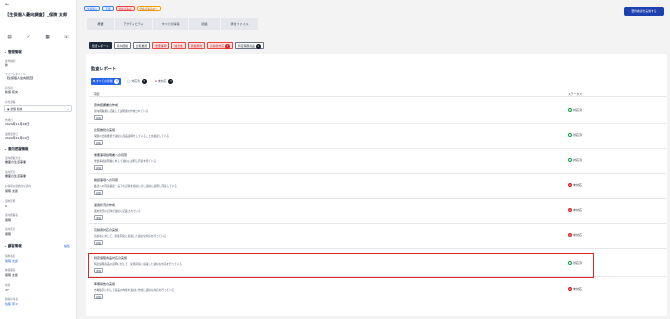 The image size is (670, 319). Describe the element at coordinates (106, 180) in the screenshot. I see `row-title: 確認事項への同意` at that location.